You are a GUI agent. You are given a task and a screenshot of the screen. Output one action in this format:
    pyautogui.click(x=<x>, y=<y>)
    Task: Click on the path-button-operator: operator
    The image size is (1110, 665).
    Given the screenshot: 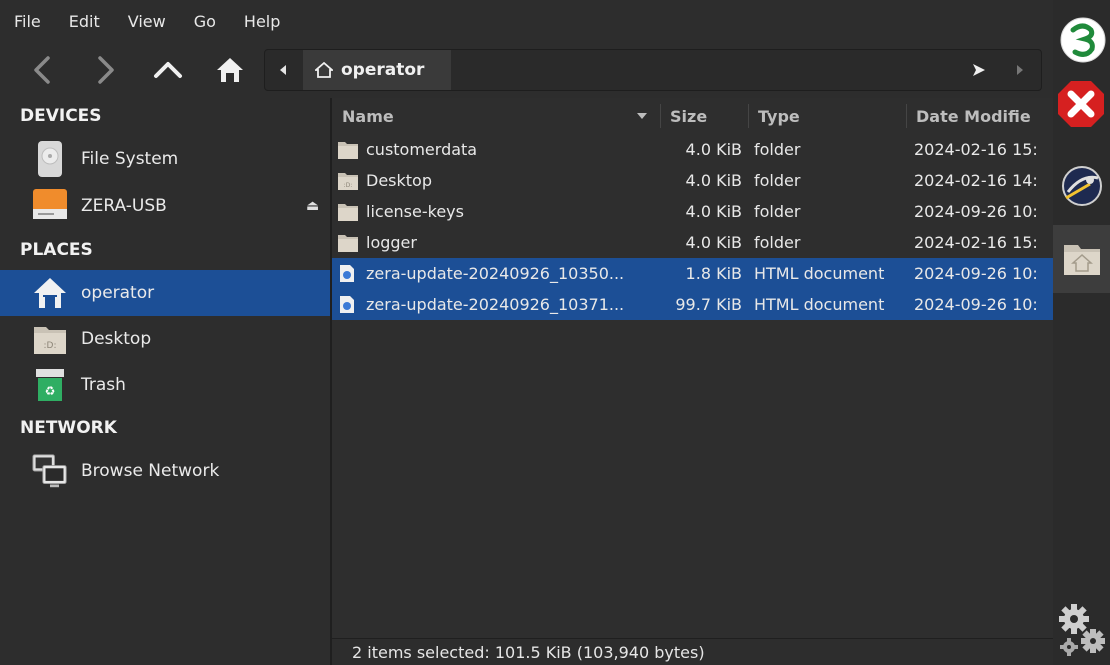 What is the action you would take?
    pyautogui.click(x=377, y=70)
    